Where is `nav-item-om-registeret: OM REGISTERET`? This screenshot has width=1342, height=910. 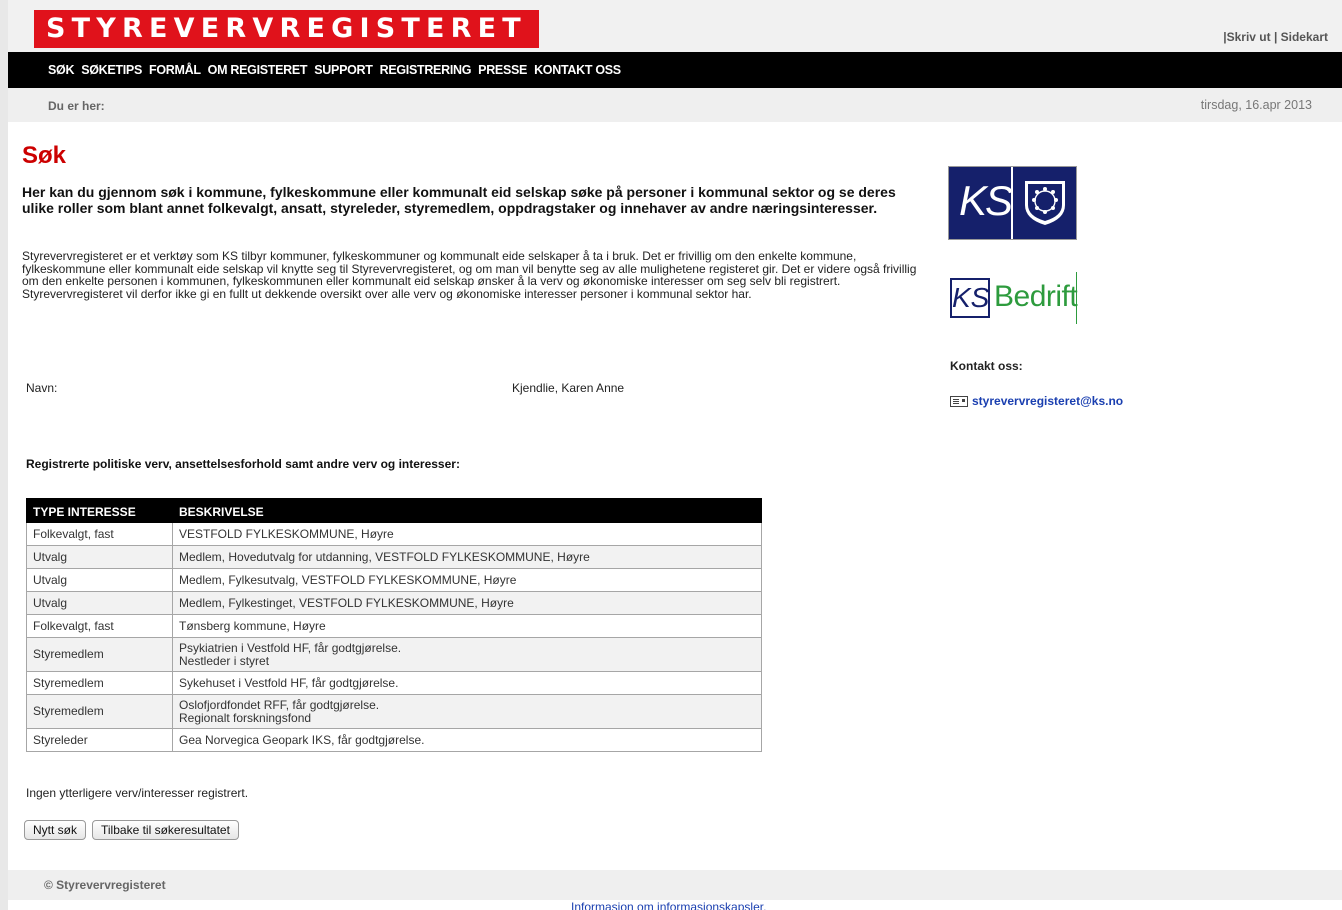 nav-item-om-registeret: OM REGISTERET is located at coordinates (258, 70).